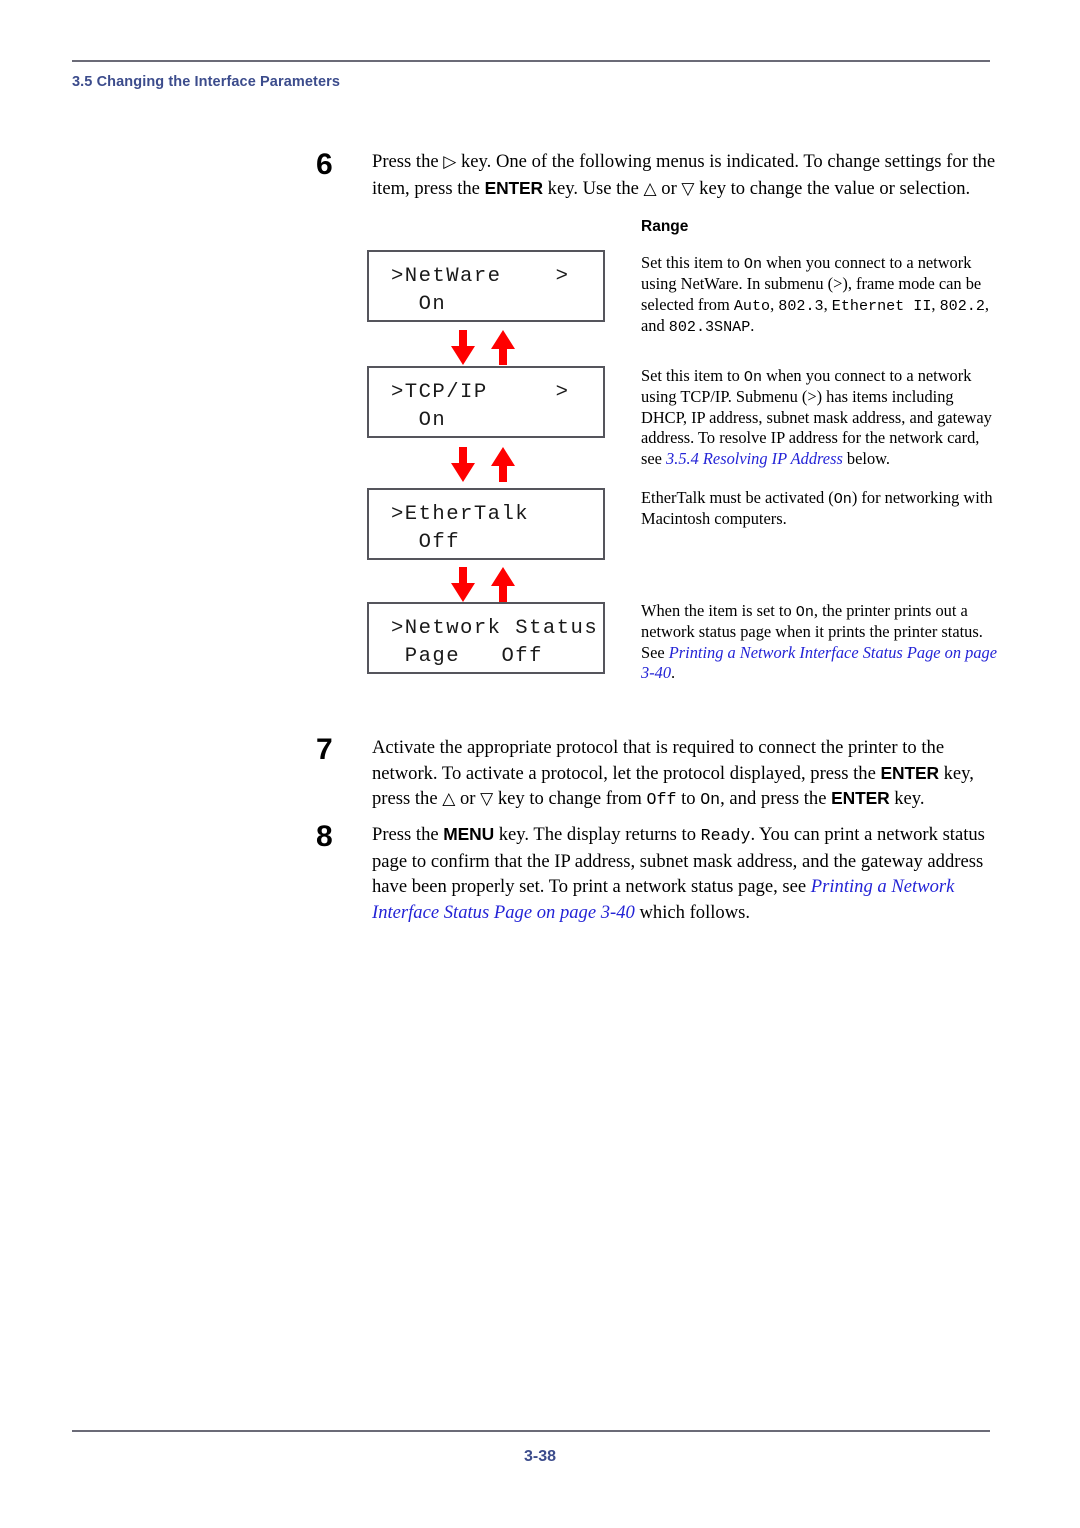 This screenshot has height=1528, width=1080. What do you see at coordinates (419, 420) in the screenshot?
I see `lcd-tcpip-line2: On` at bounding box center [419, 420].